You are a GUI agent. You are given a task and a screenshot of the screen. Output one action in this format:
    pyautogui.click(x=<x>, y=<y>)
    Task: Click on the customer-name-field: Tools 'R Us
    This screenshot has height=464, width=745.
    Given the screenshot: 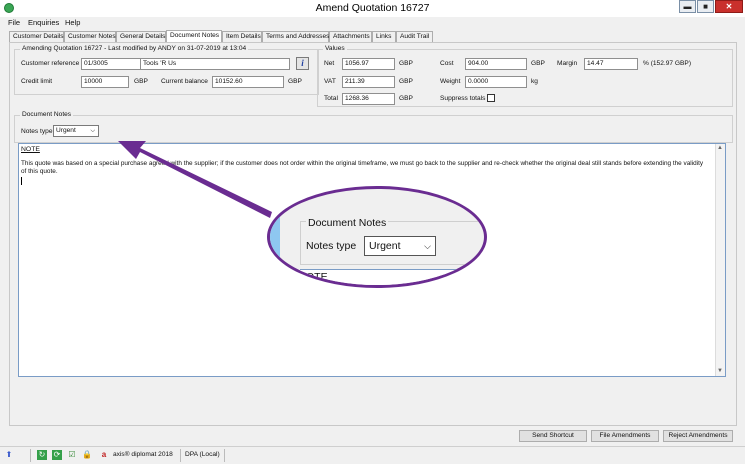 What is the action you would take?
    pyautogui.click(x=215, y=64)
    